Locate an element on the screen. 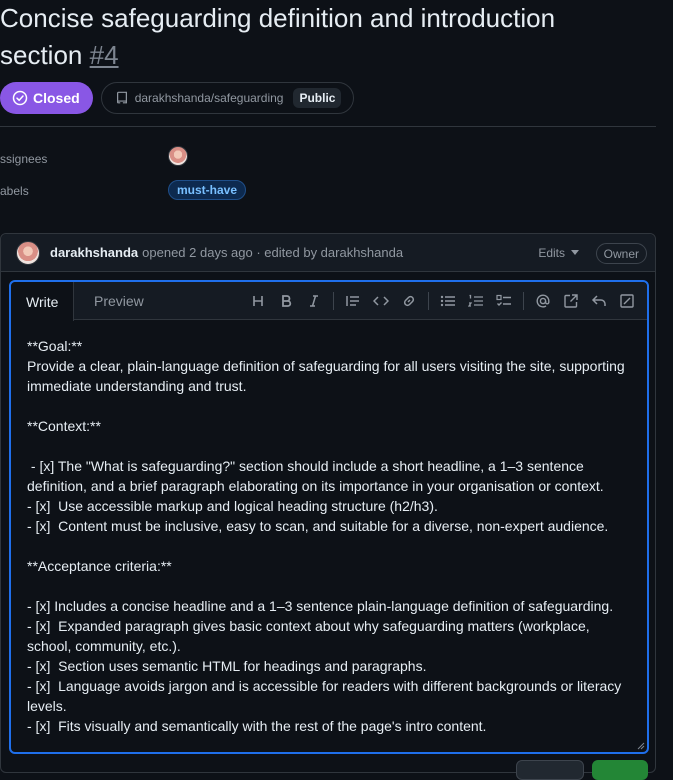 The image size is (673, 780). tab-preview: Preview is located at coordinates (119, 301).